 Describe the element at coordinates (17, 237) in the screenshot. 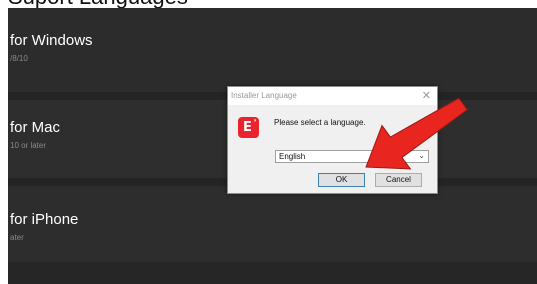

I see `platform-requirement: ater` at that location.